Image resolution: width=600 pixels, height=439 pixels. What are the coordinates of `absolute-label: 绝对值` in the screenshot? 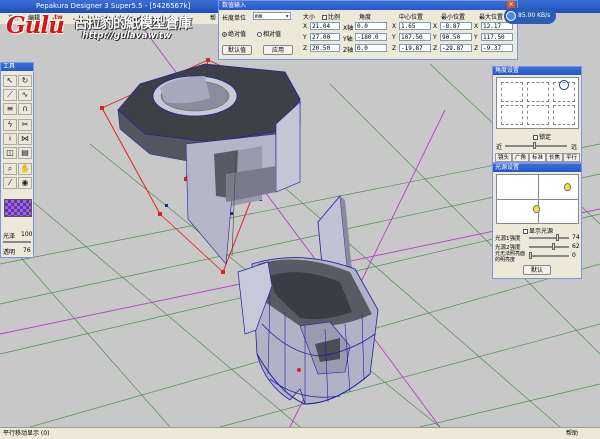 It's located at (237, 34).